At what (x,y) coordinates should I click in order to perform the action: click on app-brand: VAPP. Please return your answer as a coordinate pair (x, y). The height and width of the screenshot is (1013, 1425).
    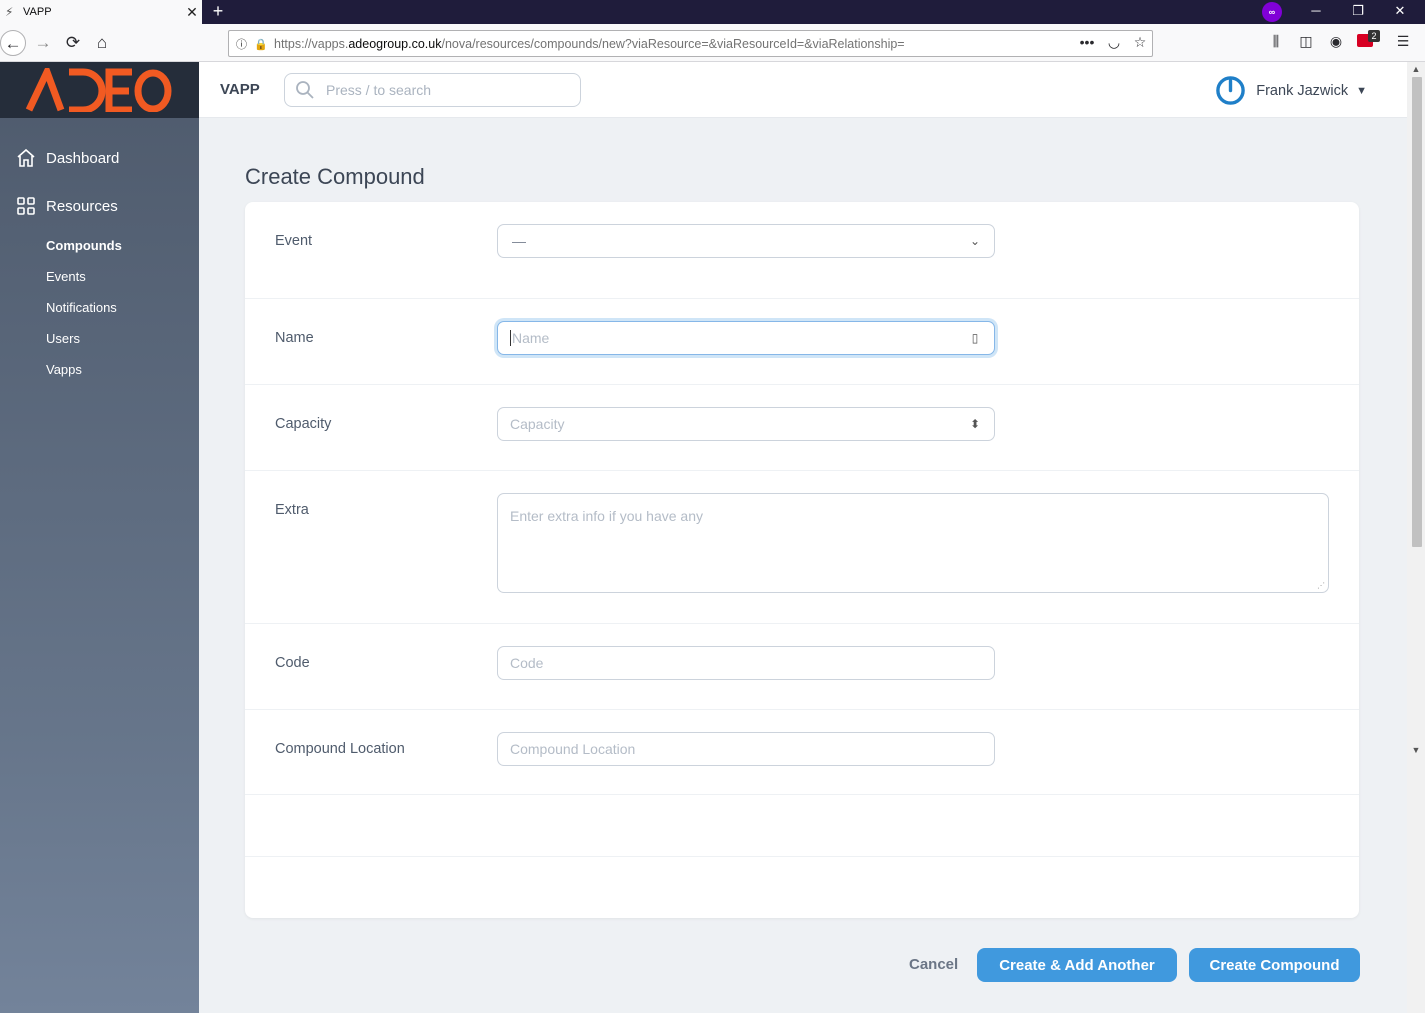
    Looking at the image, I should click on (240, 89).